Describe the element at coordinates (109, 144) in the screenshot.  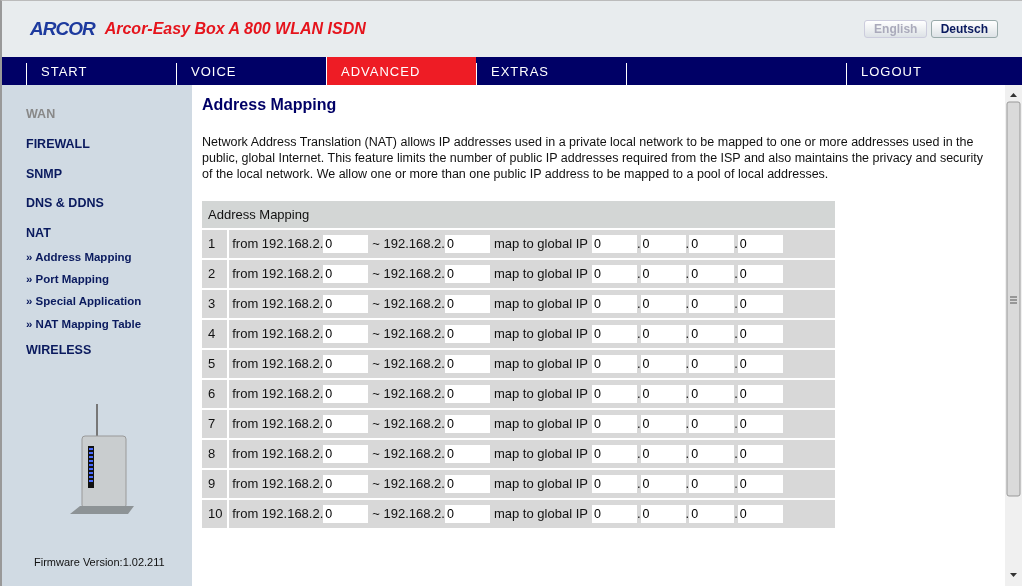
I see `sidebar-item: FIREWALL` at that location.